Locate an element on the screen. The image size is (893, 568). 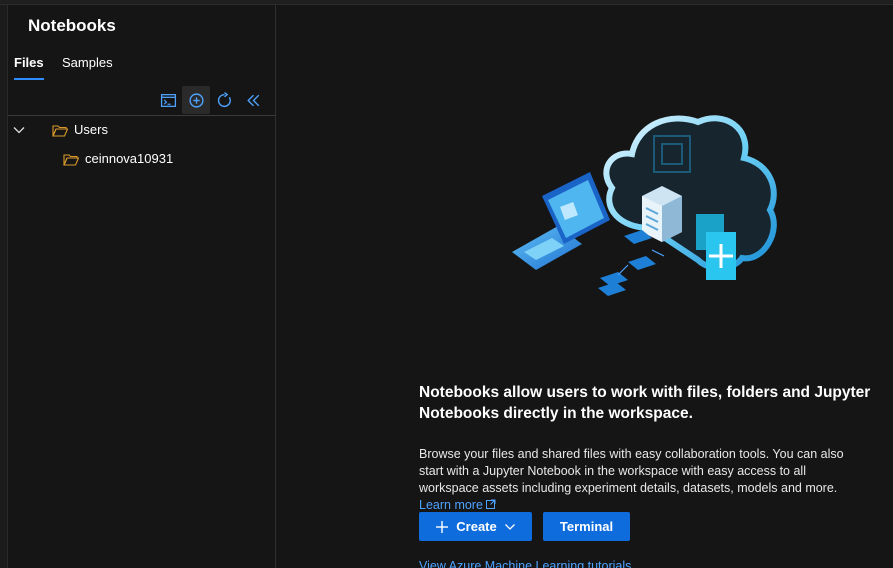
learn-more-label: Learn more is located at coordinates (451, 505).